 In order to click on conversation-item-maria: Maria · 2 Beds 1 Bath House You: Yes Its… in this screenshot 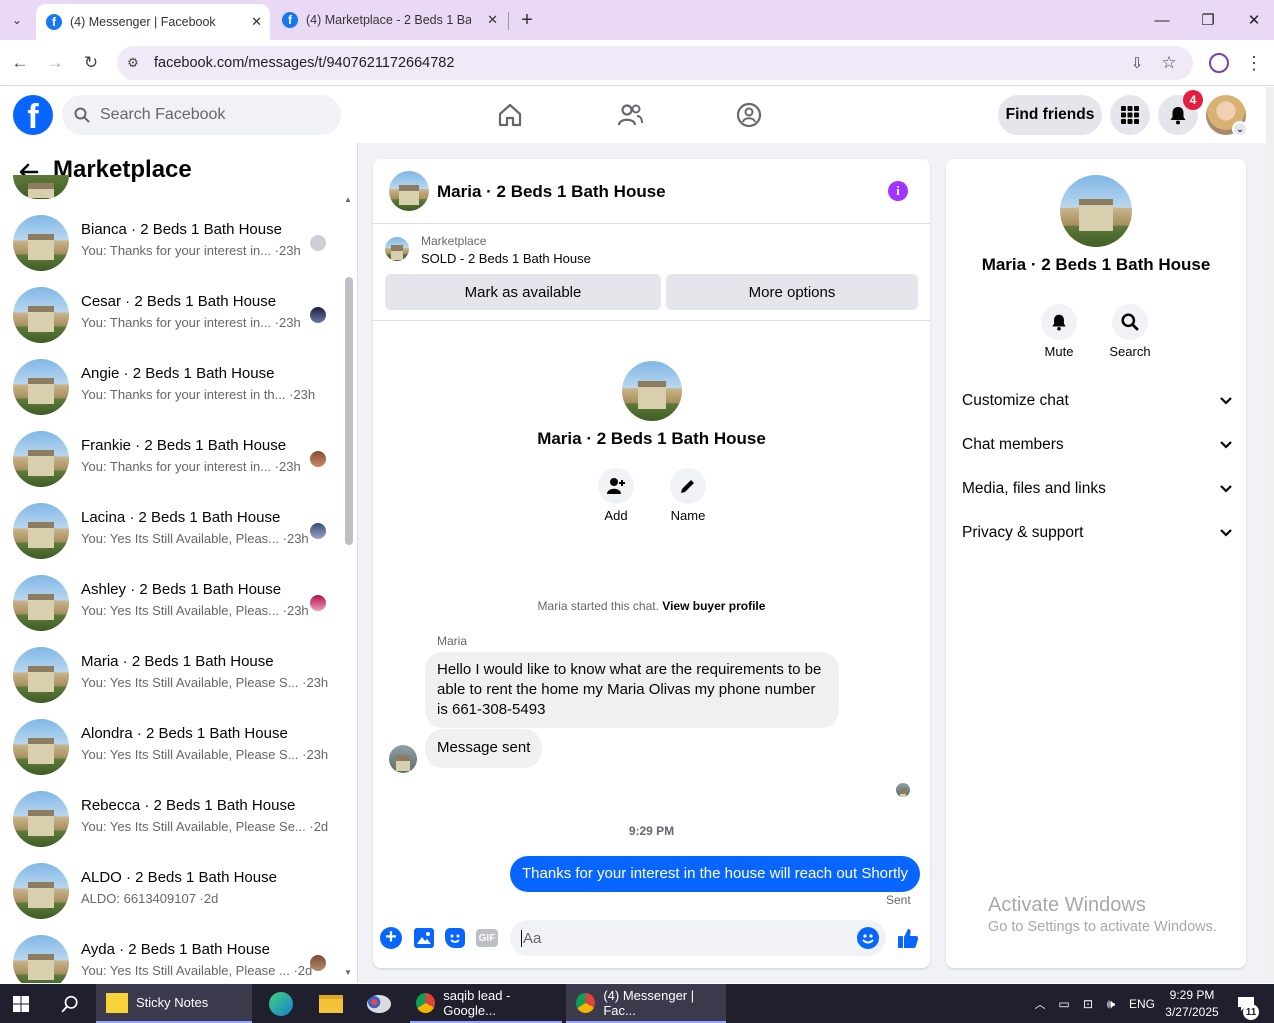, I will do `click(170, 683)`.